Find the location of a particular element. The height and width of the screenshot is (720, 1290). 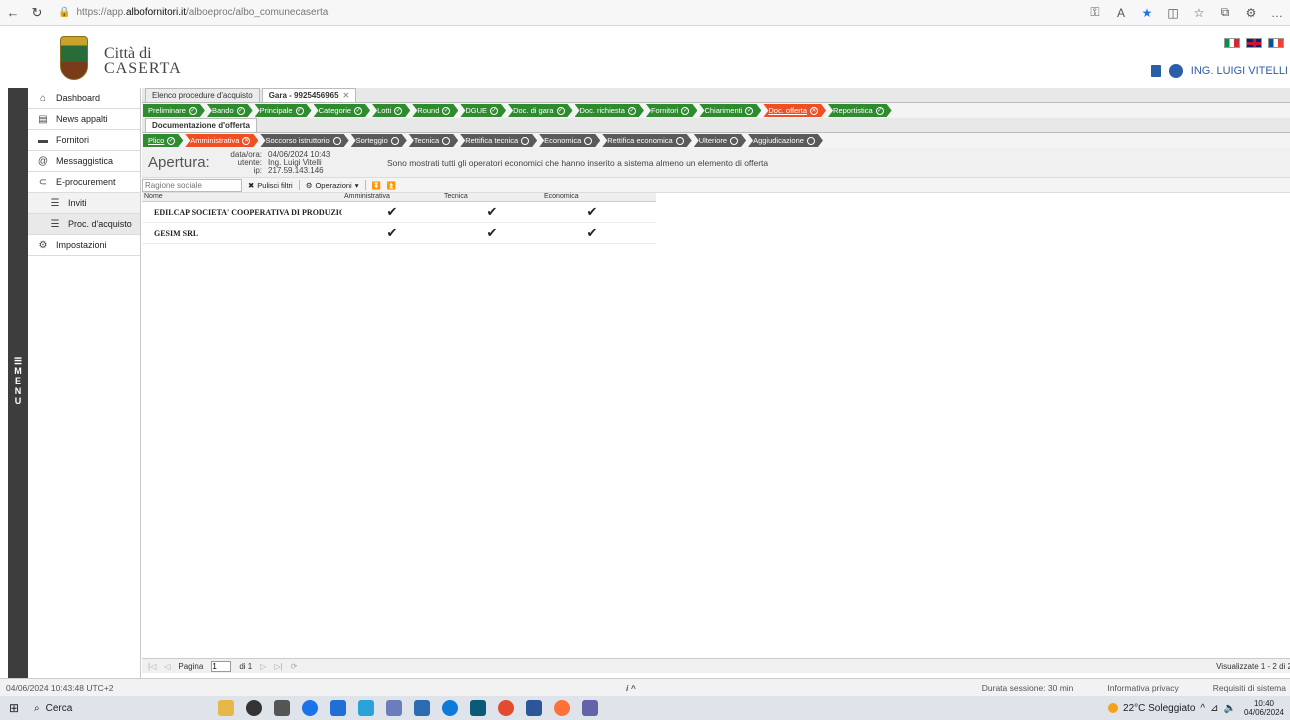

taskbar-search: ⌕ Cerca is located at coordinates (73, 708).